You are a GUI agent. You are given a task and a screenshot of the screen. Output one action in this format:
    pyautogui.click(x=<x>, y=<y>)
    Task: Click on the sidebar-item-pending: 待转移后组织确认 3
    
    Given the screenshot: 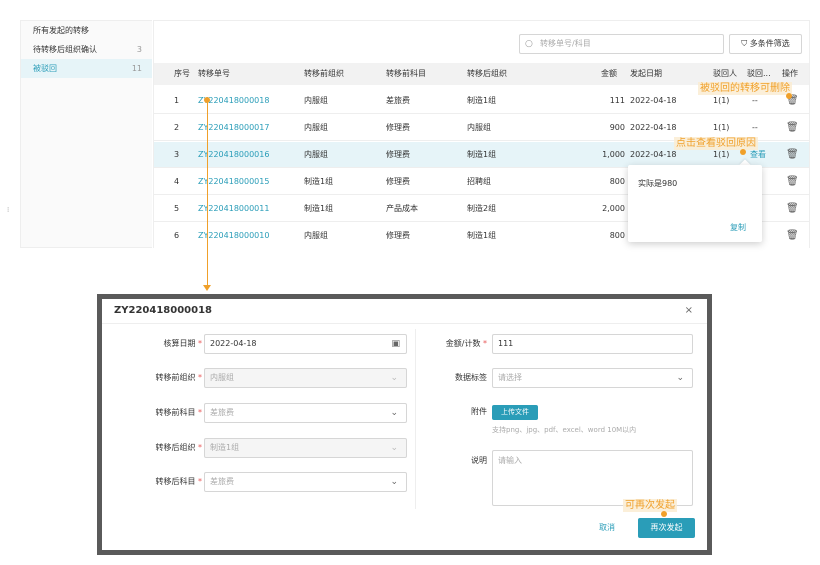 What is the action you would take?
    pyautogui.click(x=86, y=49)
    